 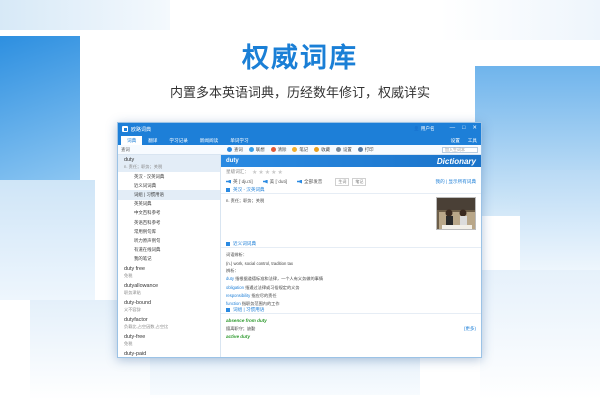 I want to click on wordbook-field: 加入生词本, so click(x=460, y=149).